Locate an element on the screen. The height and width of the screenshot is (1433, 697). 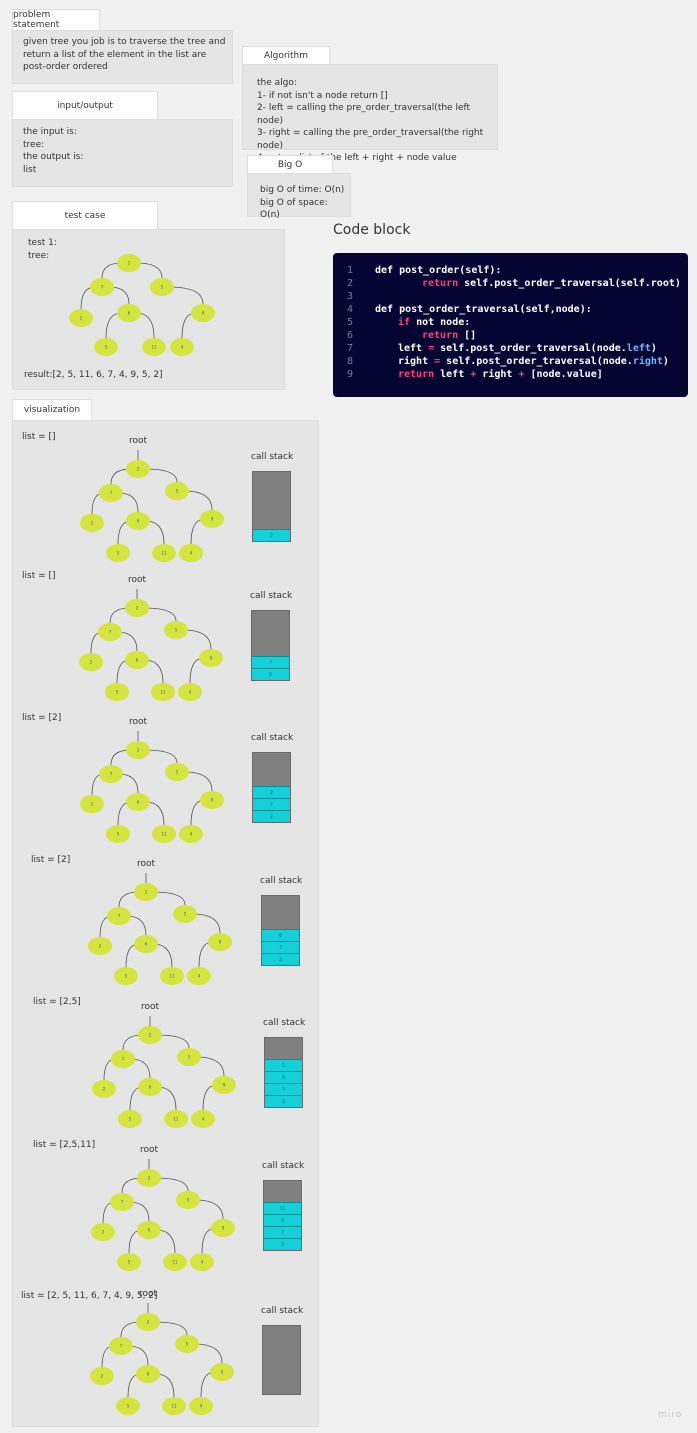
call-stack: 11 6 7 2 is located at coordinates (282, 1215).